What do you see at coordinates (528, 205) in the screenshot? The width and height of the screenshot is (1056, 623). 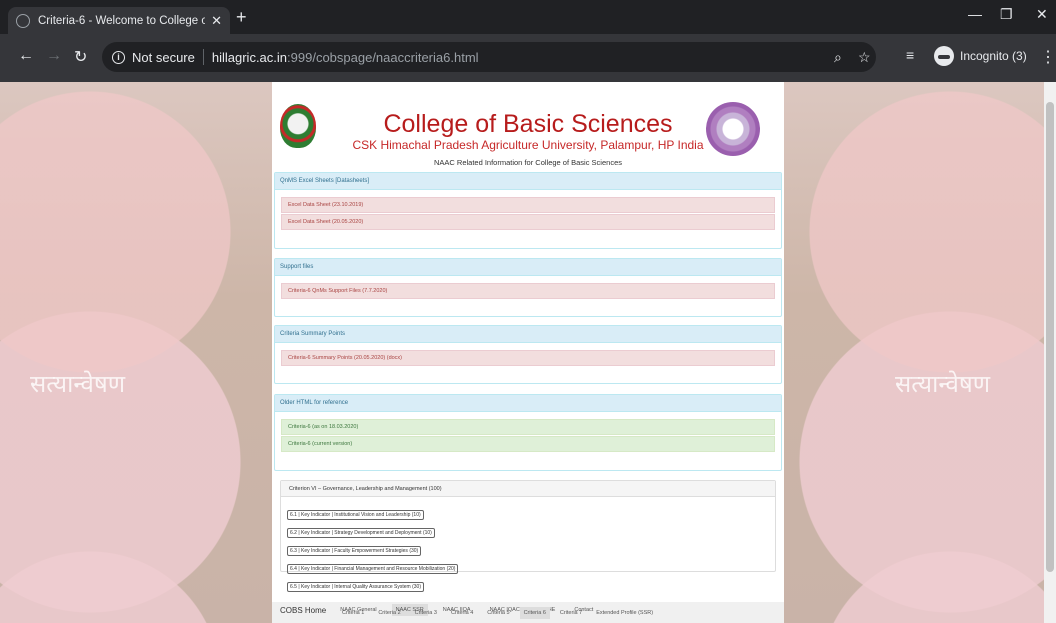 I see `list-item-link: Excel Data Sheet (23.10.2019)` at bounding box center [528, 205].